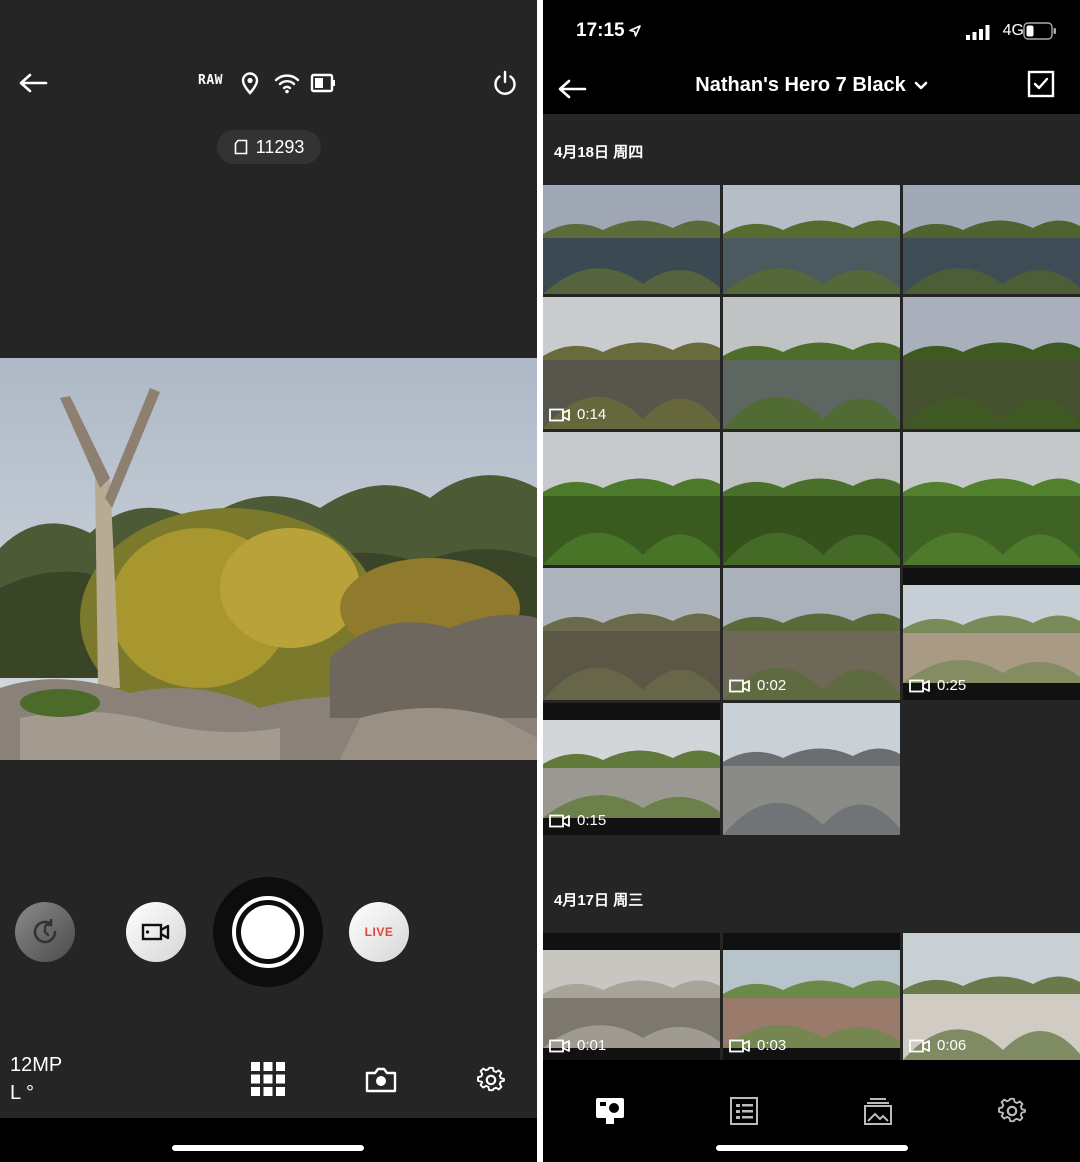 Image resolution: width=1080 pixels, height=1162 pixels. I want to click on home-bar-area, so click(268, 1140).